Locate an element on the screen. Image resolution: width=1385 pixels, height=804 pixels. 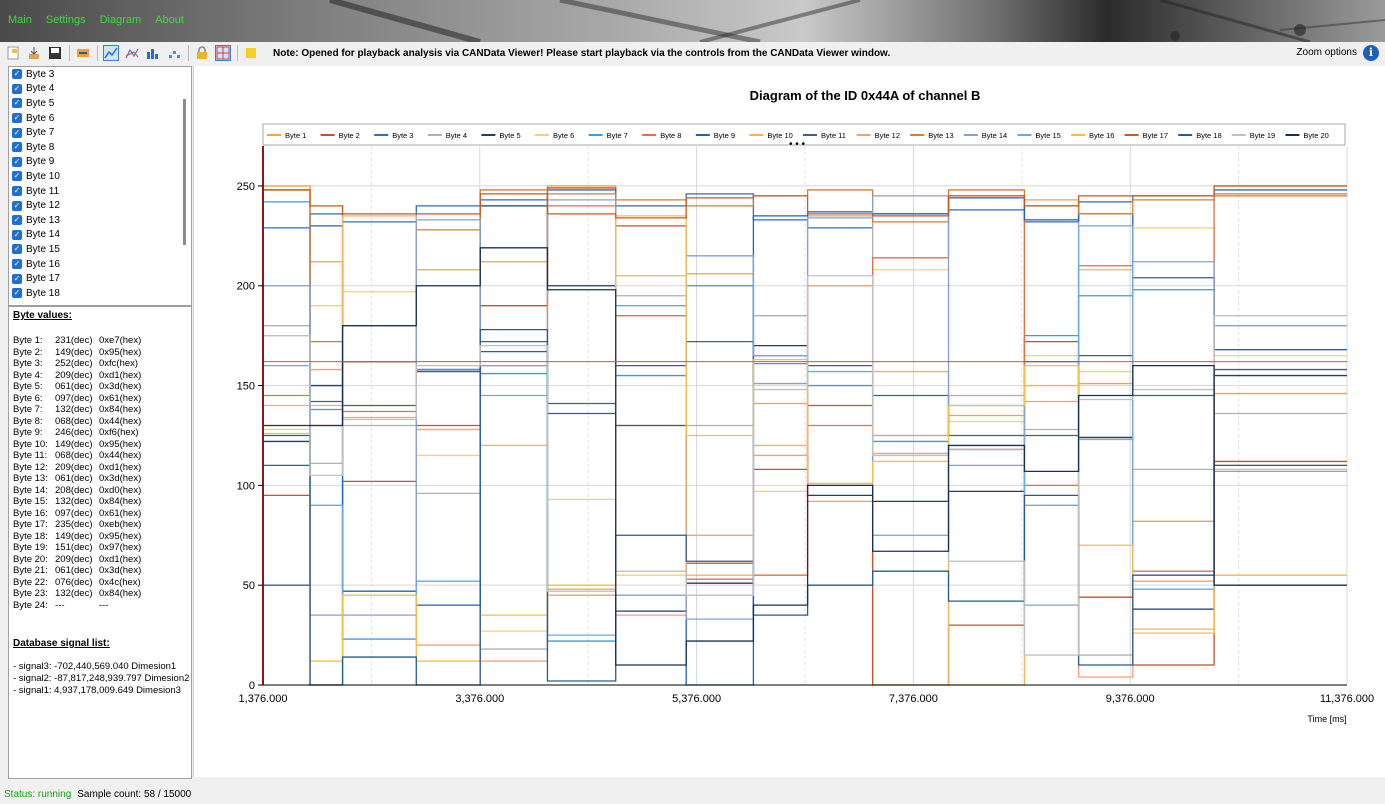
checklist-scrollbar is located at coordinates (184, 172).